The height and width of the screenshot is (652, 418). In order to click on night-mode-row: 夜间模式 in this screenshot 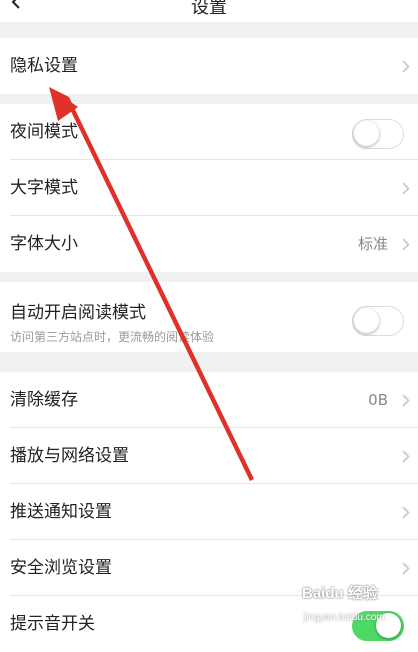, I will do `click(209, 132)`.